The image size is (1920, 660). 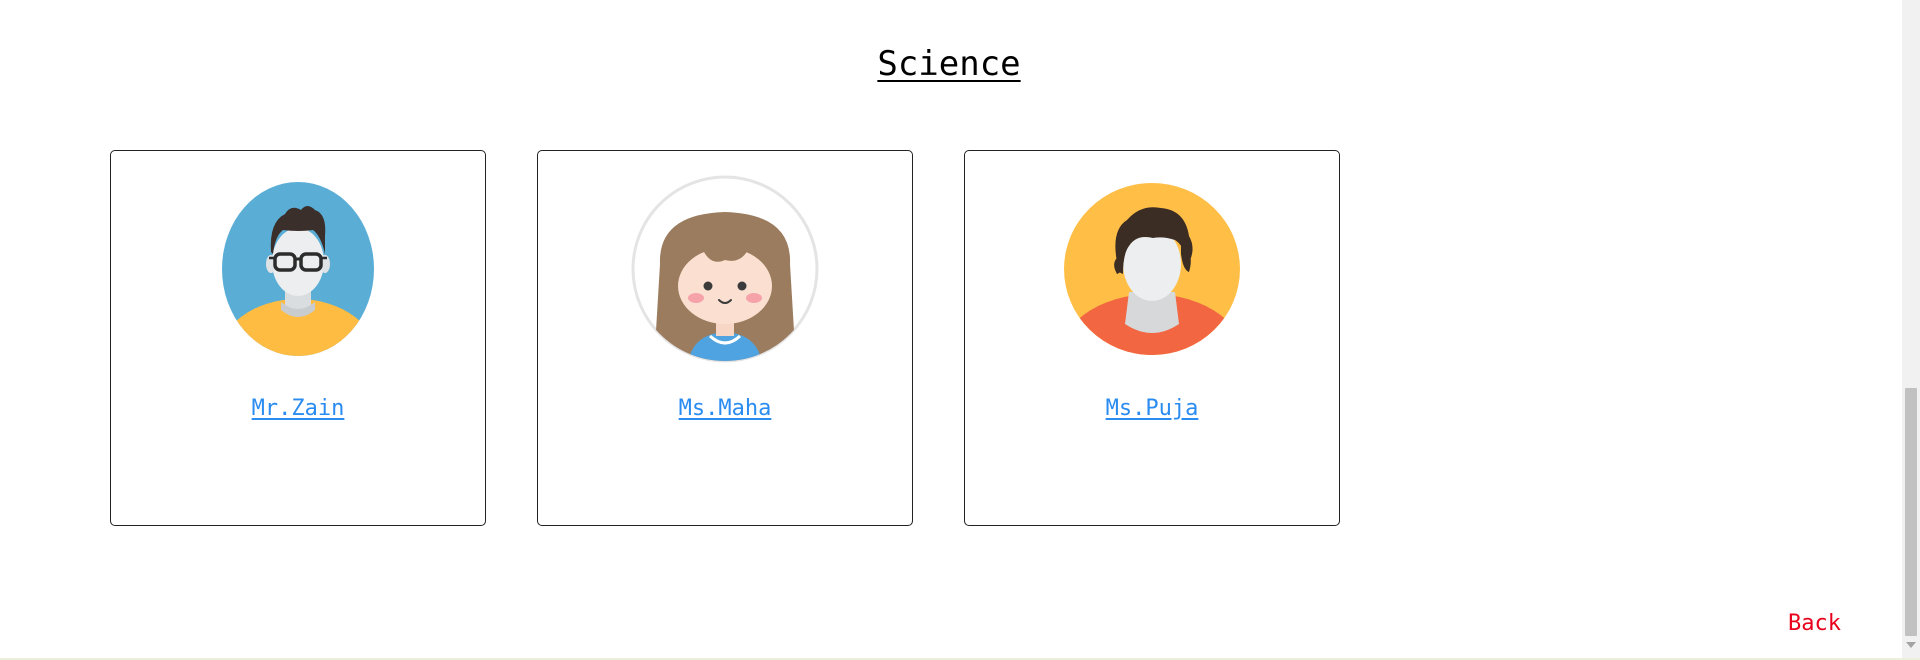 What do you see at coordinates (1911, 645) in the screenshot?
I see `scroll-down-arrow-icon` at bounding box center [1911, 645].